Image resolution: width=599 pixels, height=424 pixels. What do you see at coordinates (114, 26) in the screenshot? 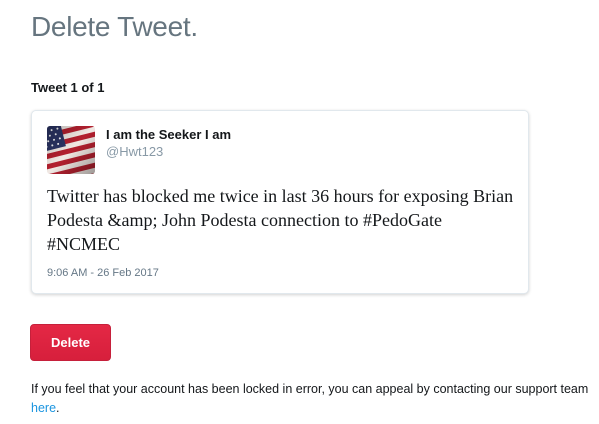
I see `page-title: Delete Tweet.` at bounding box center [114, 26].